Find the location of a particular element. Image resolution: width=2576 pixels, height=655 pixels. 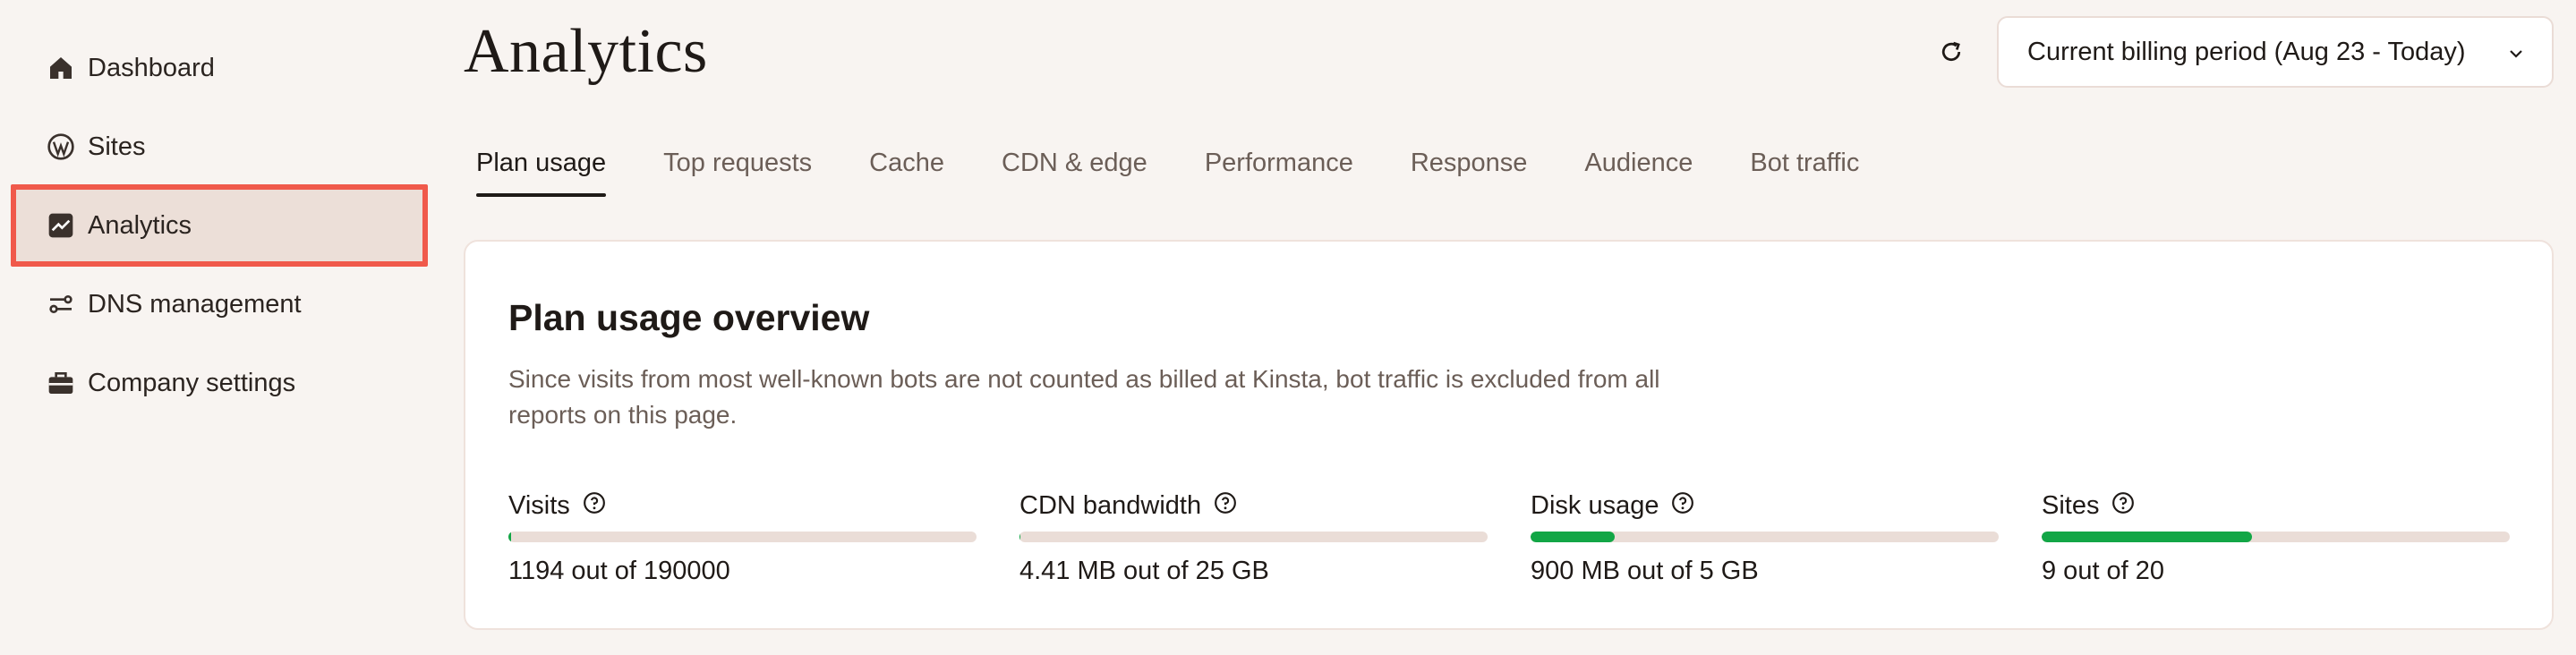

refresh-icon is located at coordinates (1951, 51).